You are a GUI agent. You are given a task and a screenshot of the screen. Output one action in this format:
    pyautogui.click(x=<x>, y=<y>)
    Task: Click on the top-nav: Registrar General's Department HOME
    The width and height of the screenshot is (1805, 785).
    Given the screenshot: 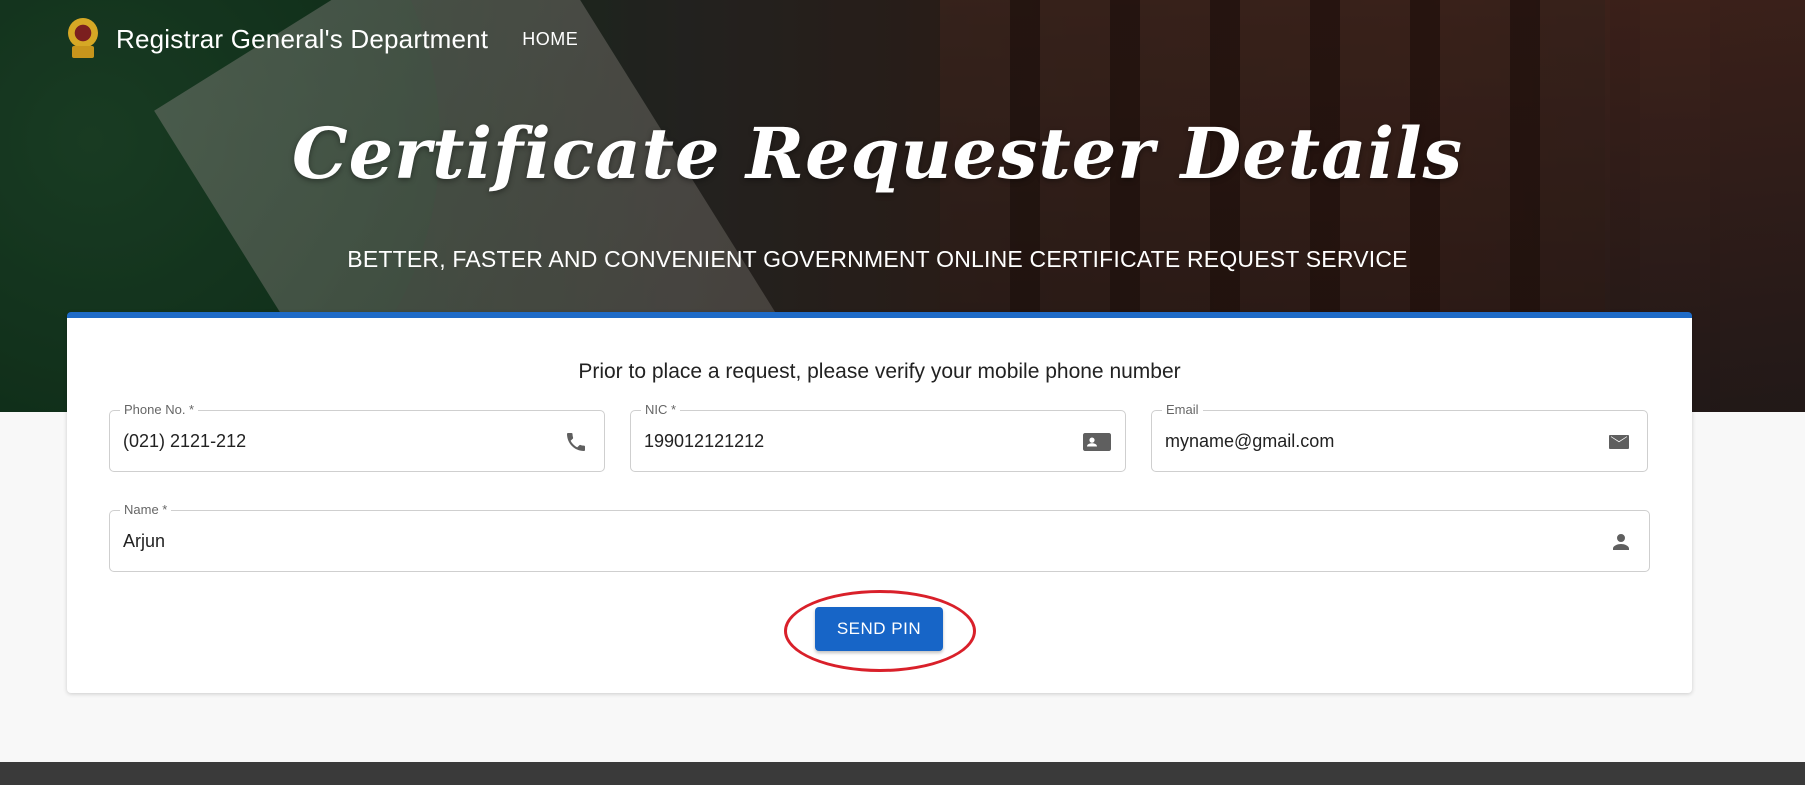 What is the action you would take?
    pyautogui.click(x=322, y=39)
    